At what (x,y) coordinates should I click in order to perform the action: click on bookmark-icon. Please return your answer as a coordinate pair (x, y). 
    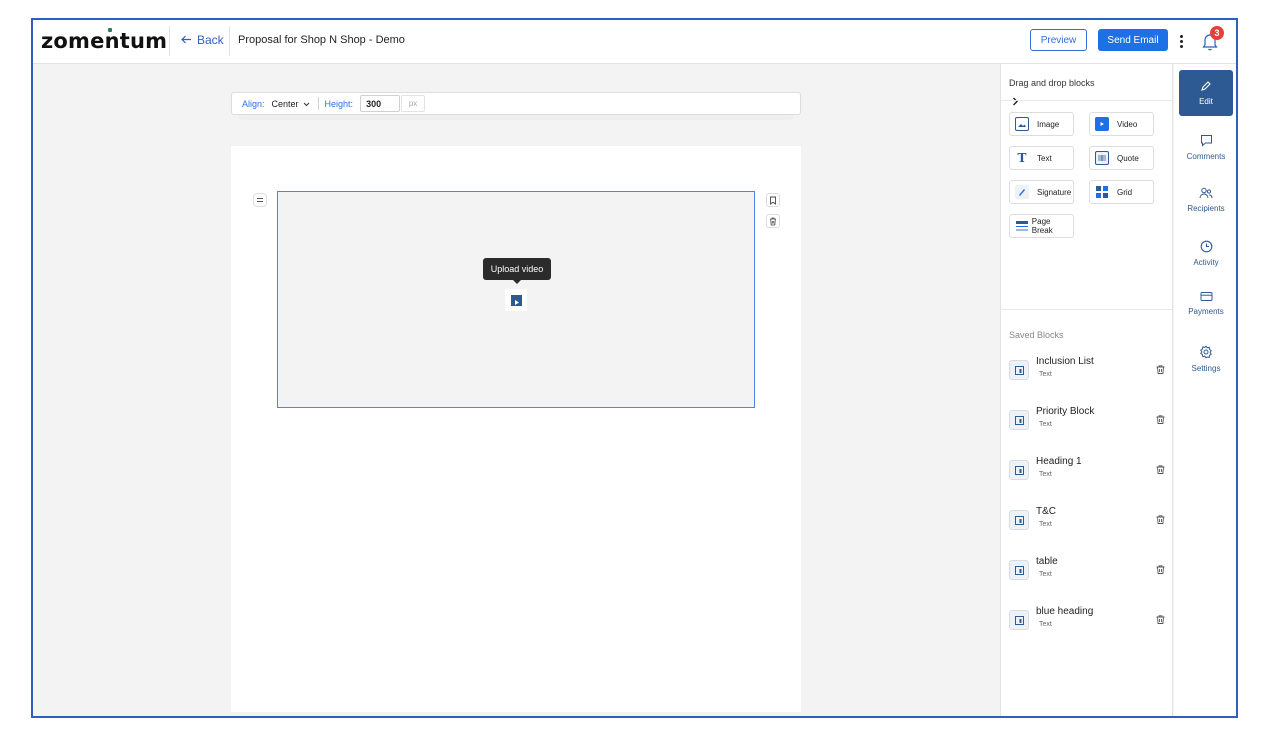
    Looking at the image, I should click on (773, 200).